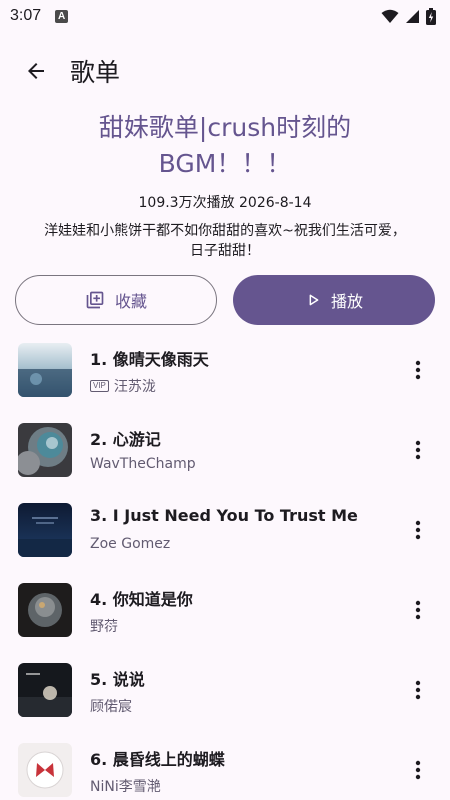  What do you see at coordinates (225, 146) in the screenshot?
I see `playlist-title: 甜妹歌单|crush时刻的 BGM！！！` at bounding box center [225, 146].